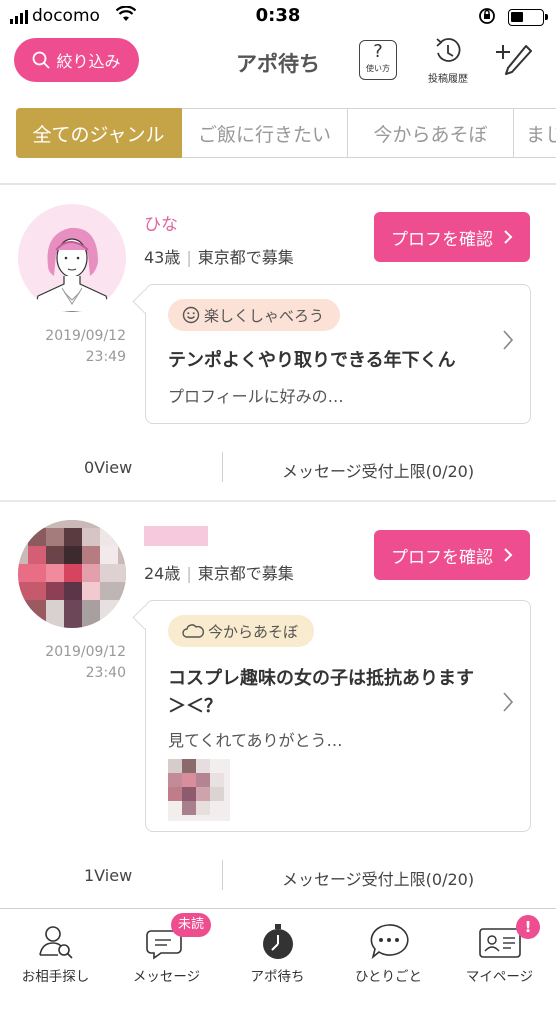 This screenshot has height=1024, width=556. Describe the element at coordinates (191, 315) in the screenshot. I see `smile-icon` at that location.